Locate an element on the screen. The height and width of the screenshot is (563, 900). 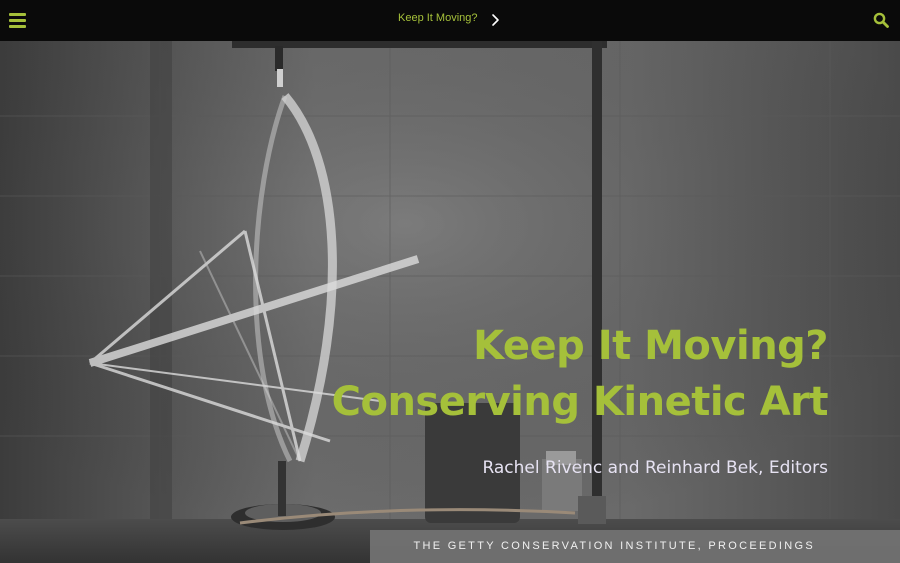
top-nav-bar: Keep It Moving? is located at coordinates (450, 20).